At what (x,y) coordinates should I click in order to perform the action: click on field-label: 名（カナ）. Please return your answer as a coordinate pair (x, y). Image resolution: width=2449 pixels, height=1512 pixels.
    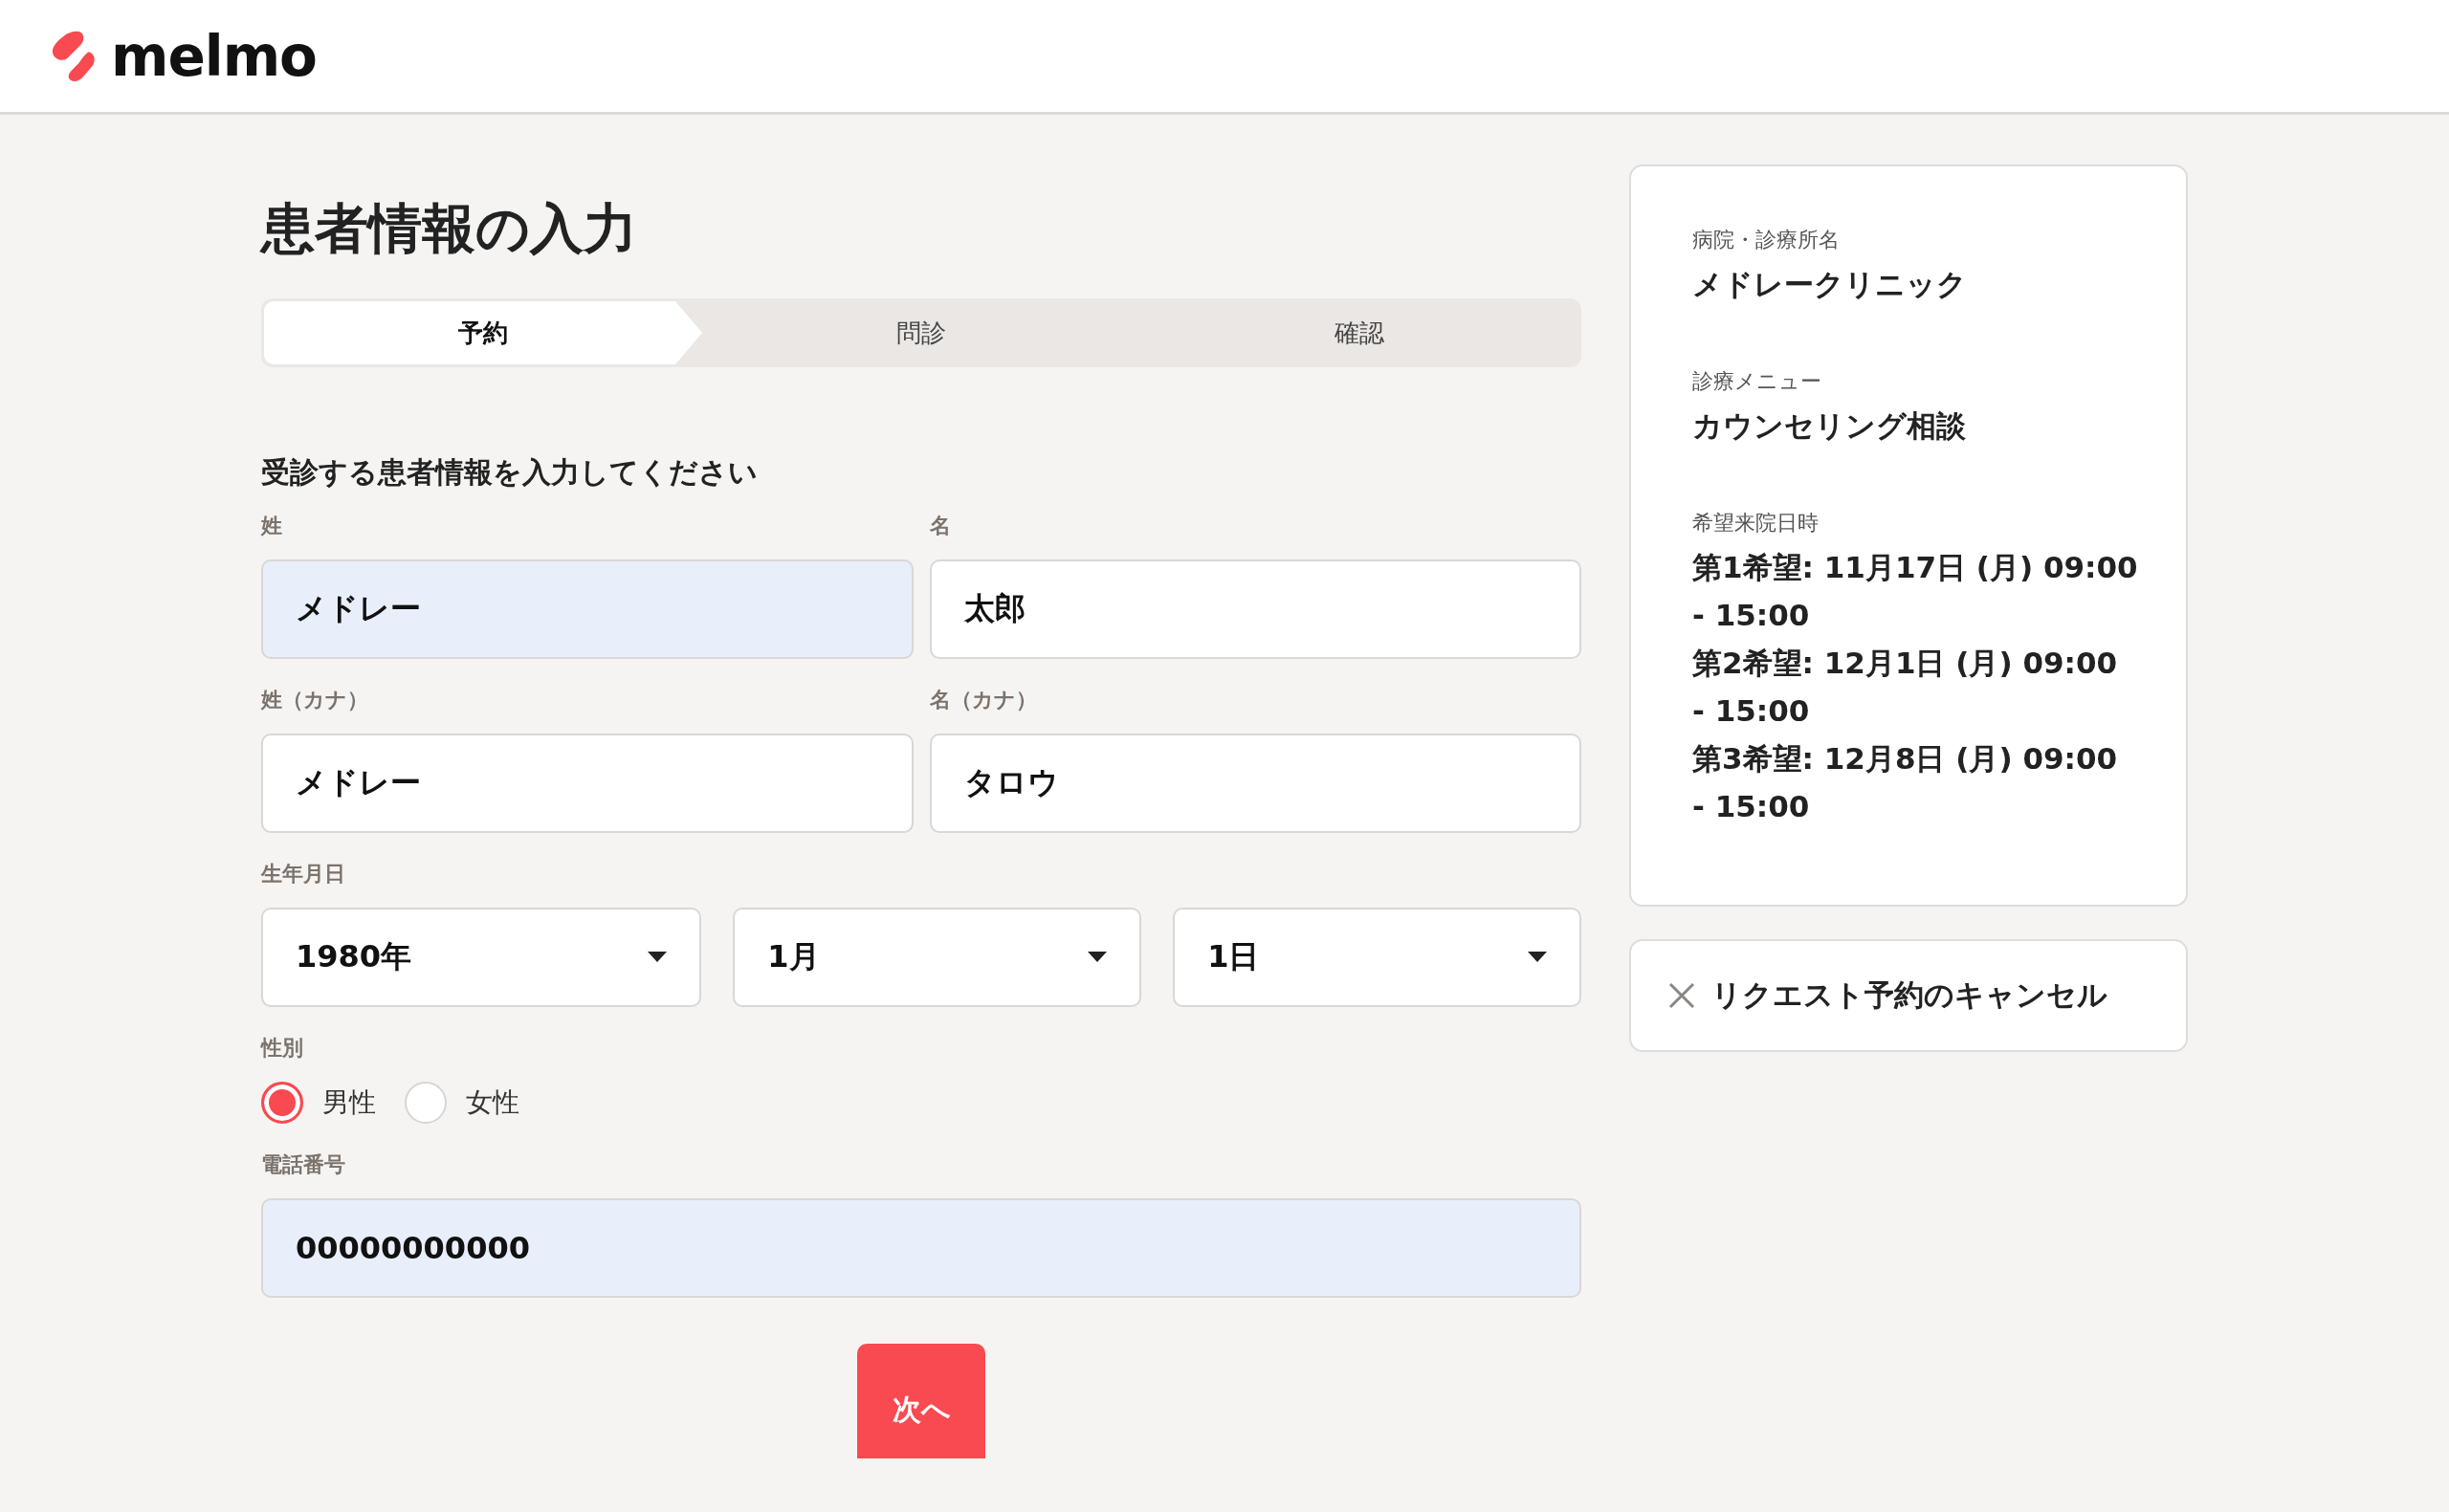
    Looking at the image, I should click on (983, 700).